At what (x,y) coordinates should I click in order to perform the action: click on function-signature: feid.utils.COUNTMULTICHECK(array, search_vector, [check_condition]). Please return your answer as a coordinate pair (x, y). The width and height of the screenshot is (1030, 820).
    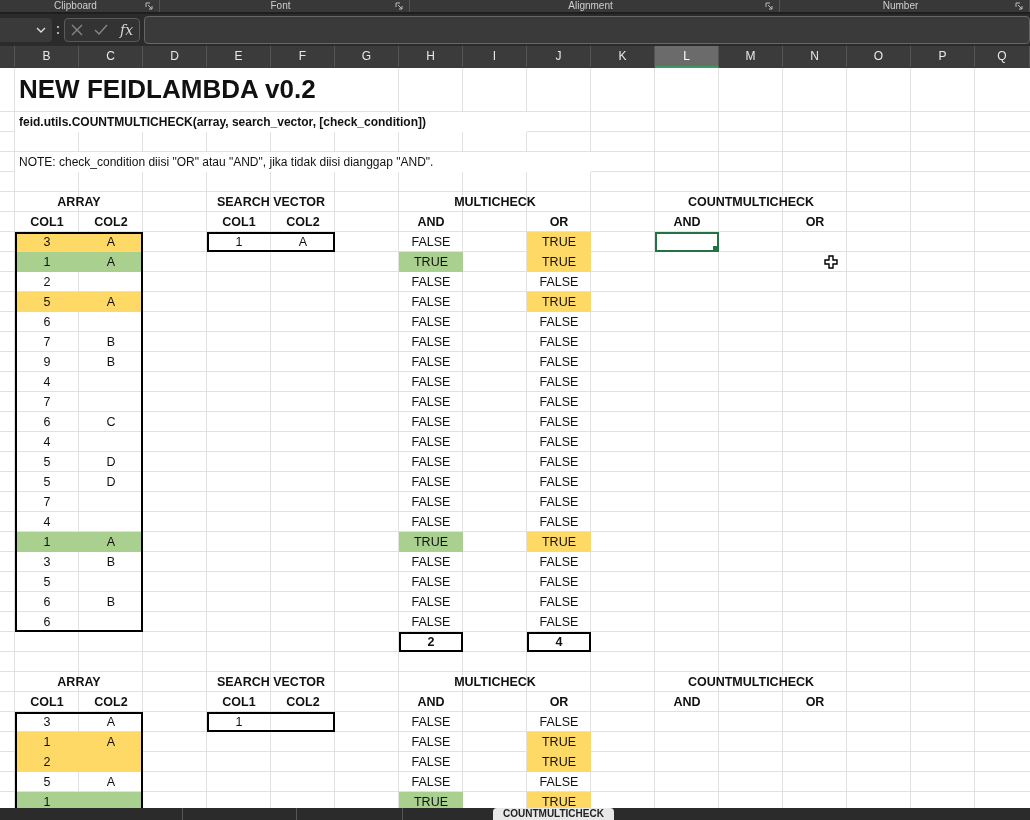
    Looking at the image, I should click on (271, 122).